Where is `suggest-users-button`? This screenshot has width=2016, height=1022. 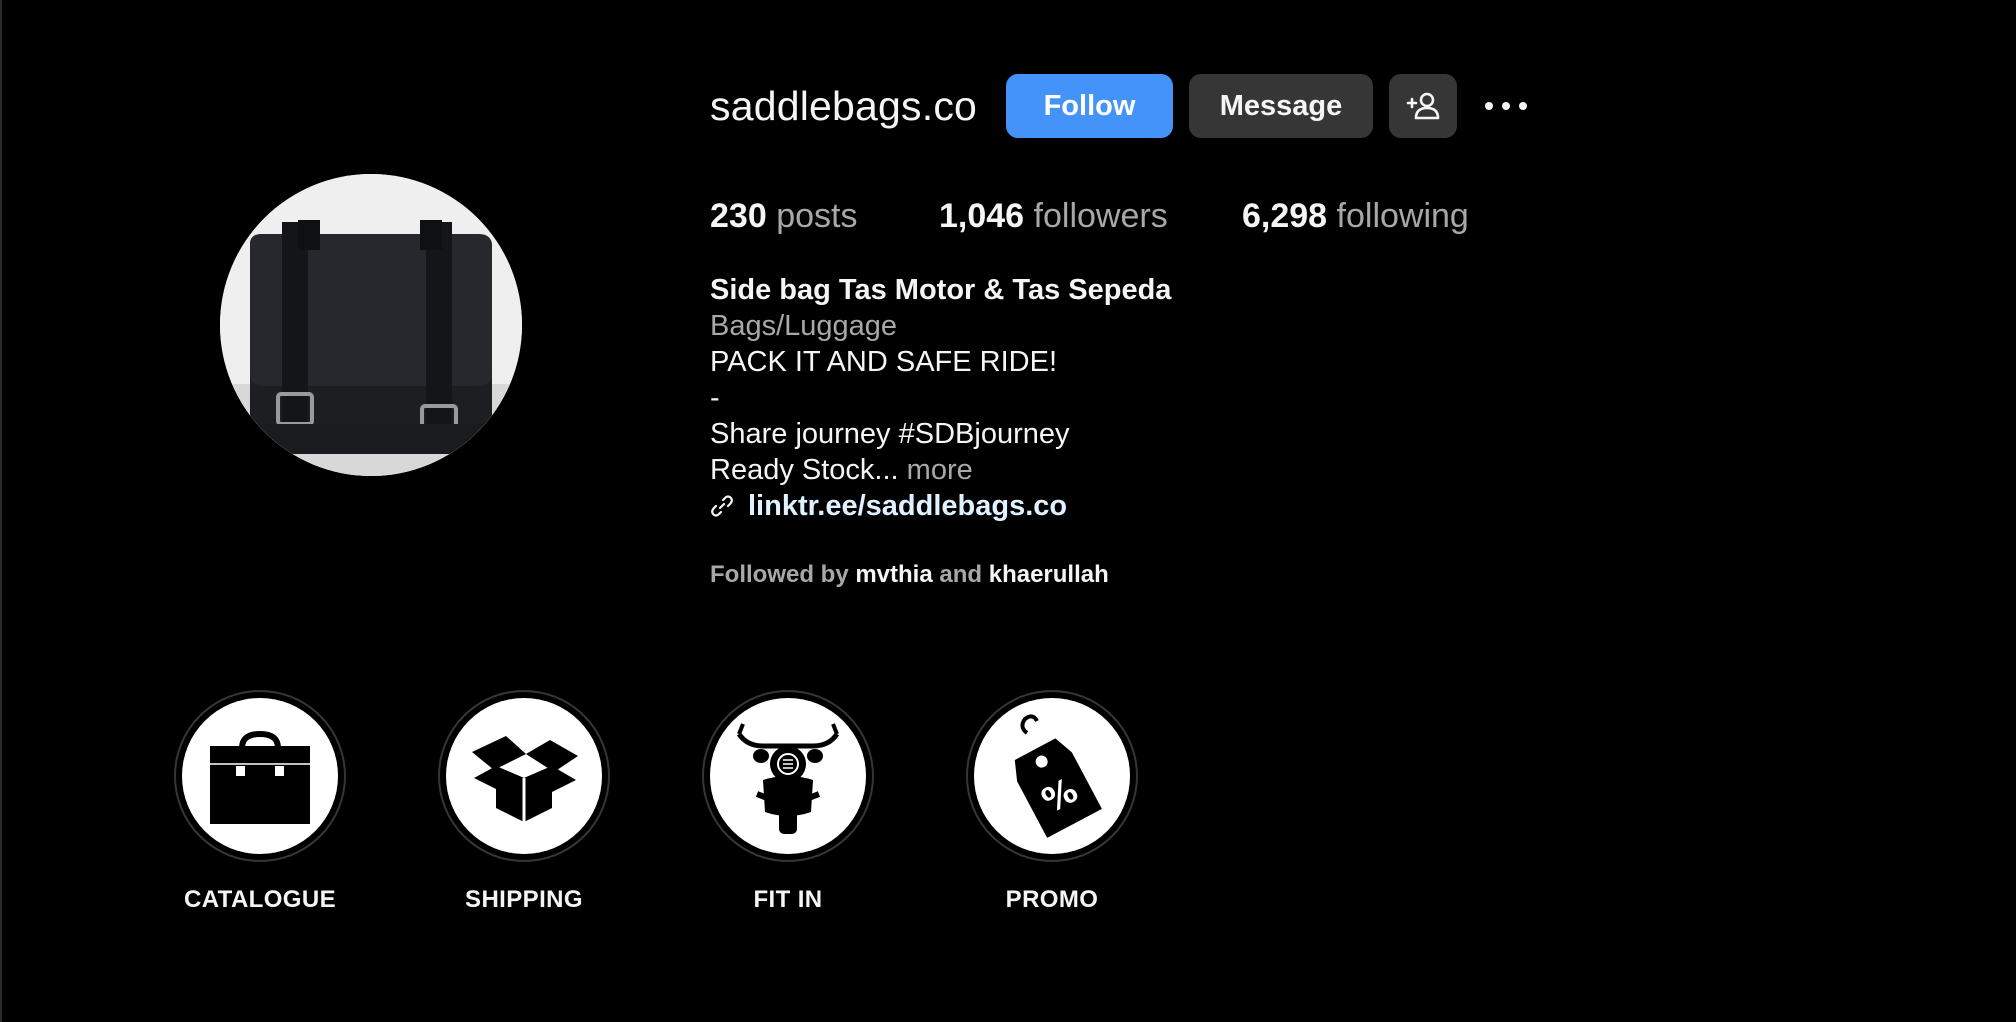
suggest-users-button is located at coordinates (1423, 106).